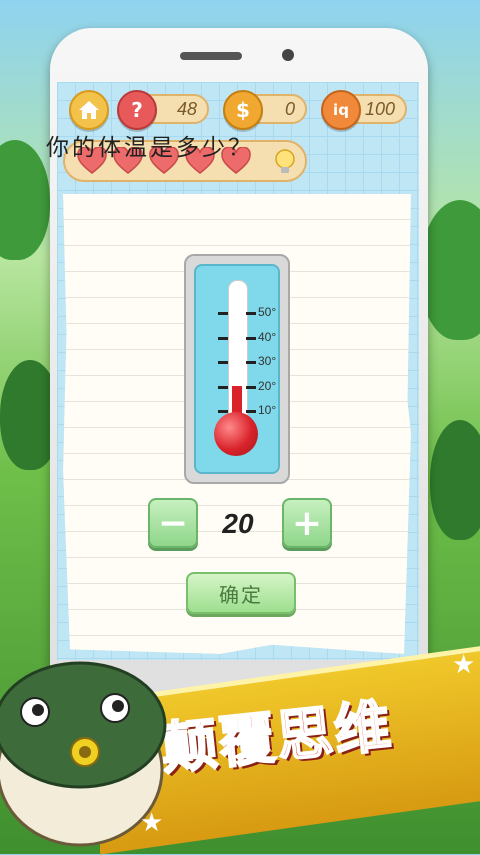 This screenshot has width=480, height=855. What do you see at coordinates (211, 56) in the screenshot?
I see `phone-speaker` at bounding box center [211, 56].